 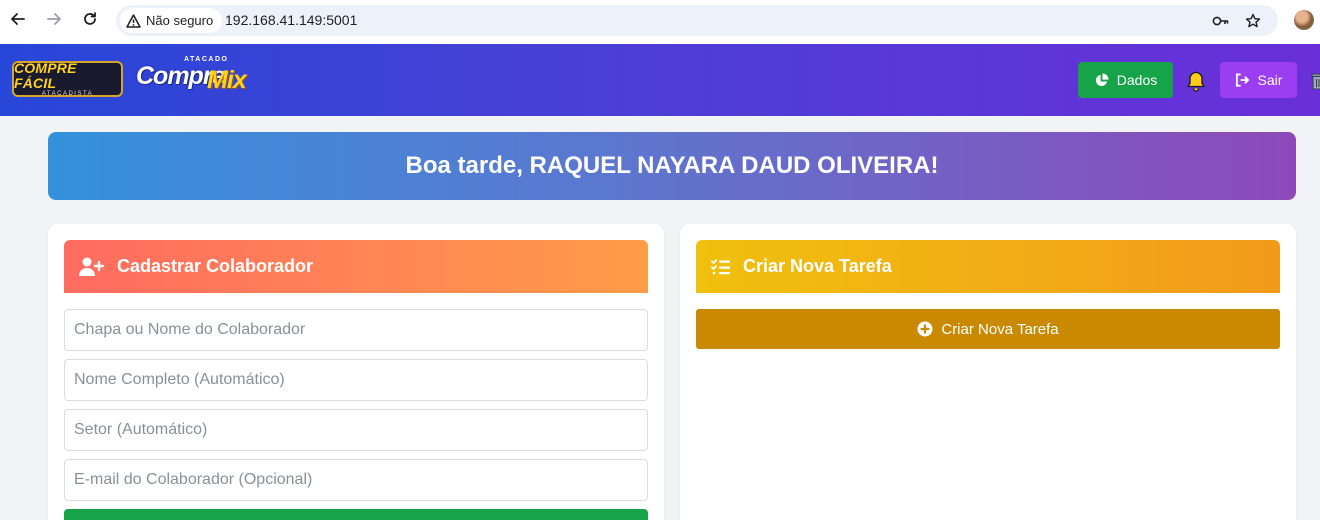 I want to click on compre-facil-logo: COMPRE FÁCIL ATACADISTA, so click(x=67, y=78).